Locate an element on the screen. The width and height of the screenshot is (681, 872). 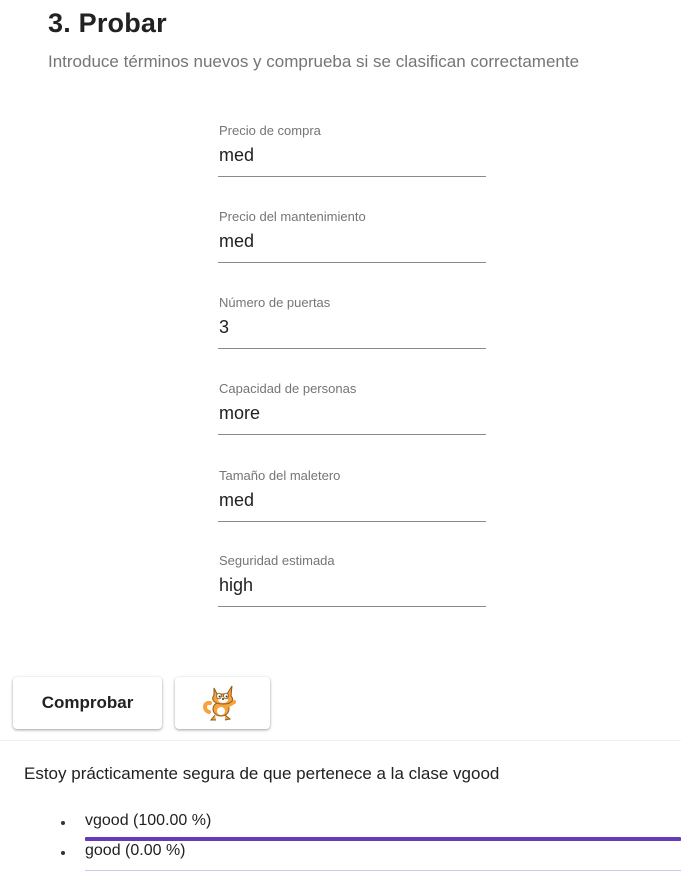
check-button-label: Comprobar is located at coordinates (87, 702).